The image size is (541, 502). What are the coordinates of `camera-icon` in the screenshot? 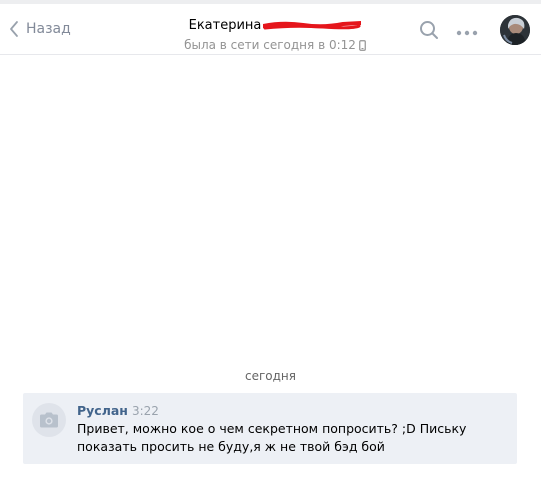 It's located at (49, 420).